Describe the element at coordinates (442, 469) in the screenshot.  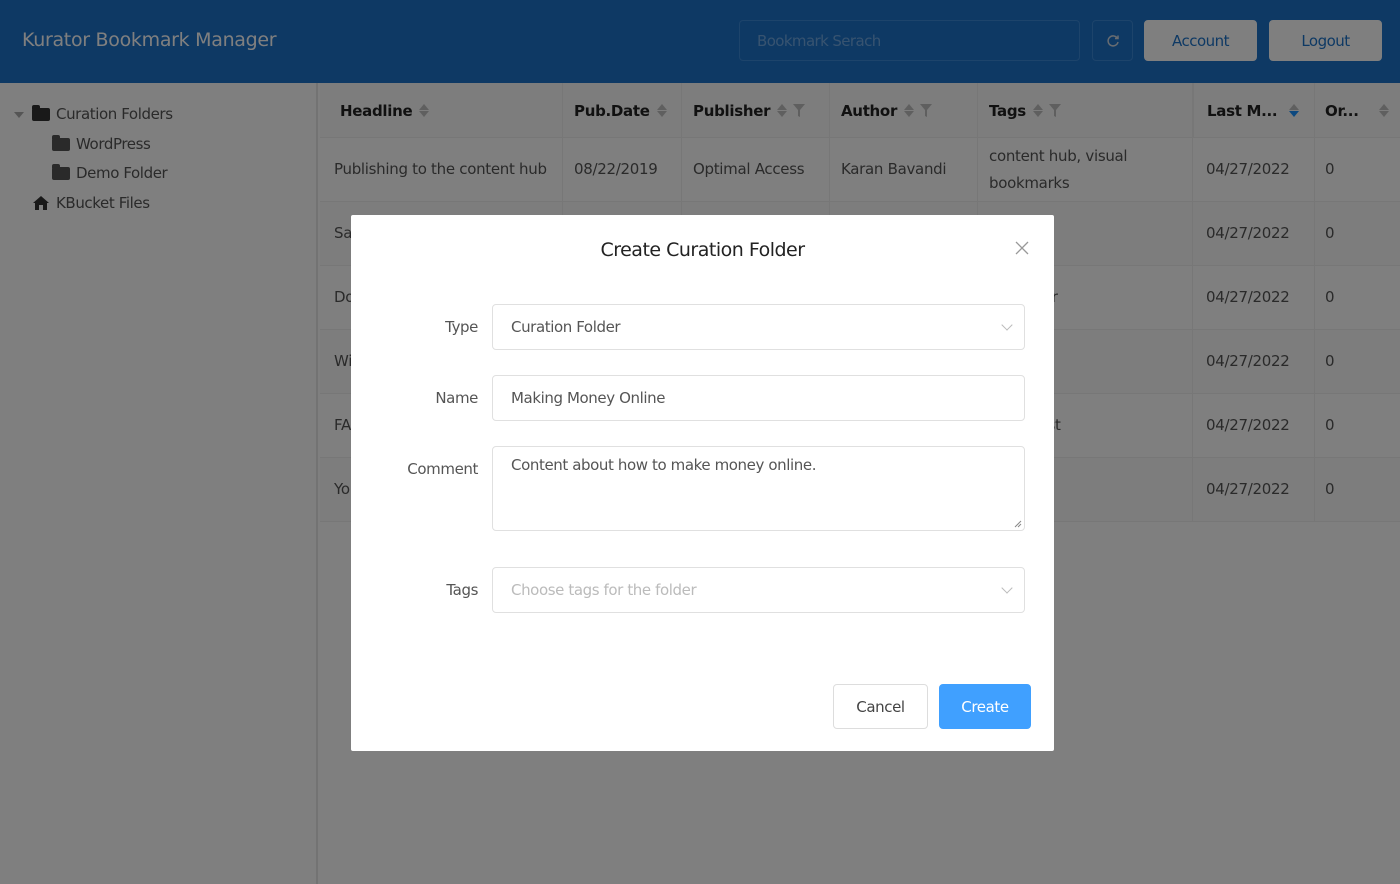
I see `comment-label: Comment` at that location.